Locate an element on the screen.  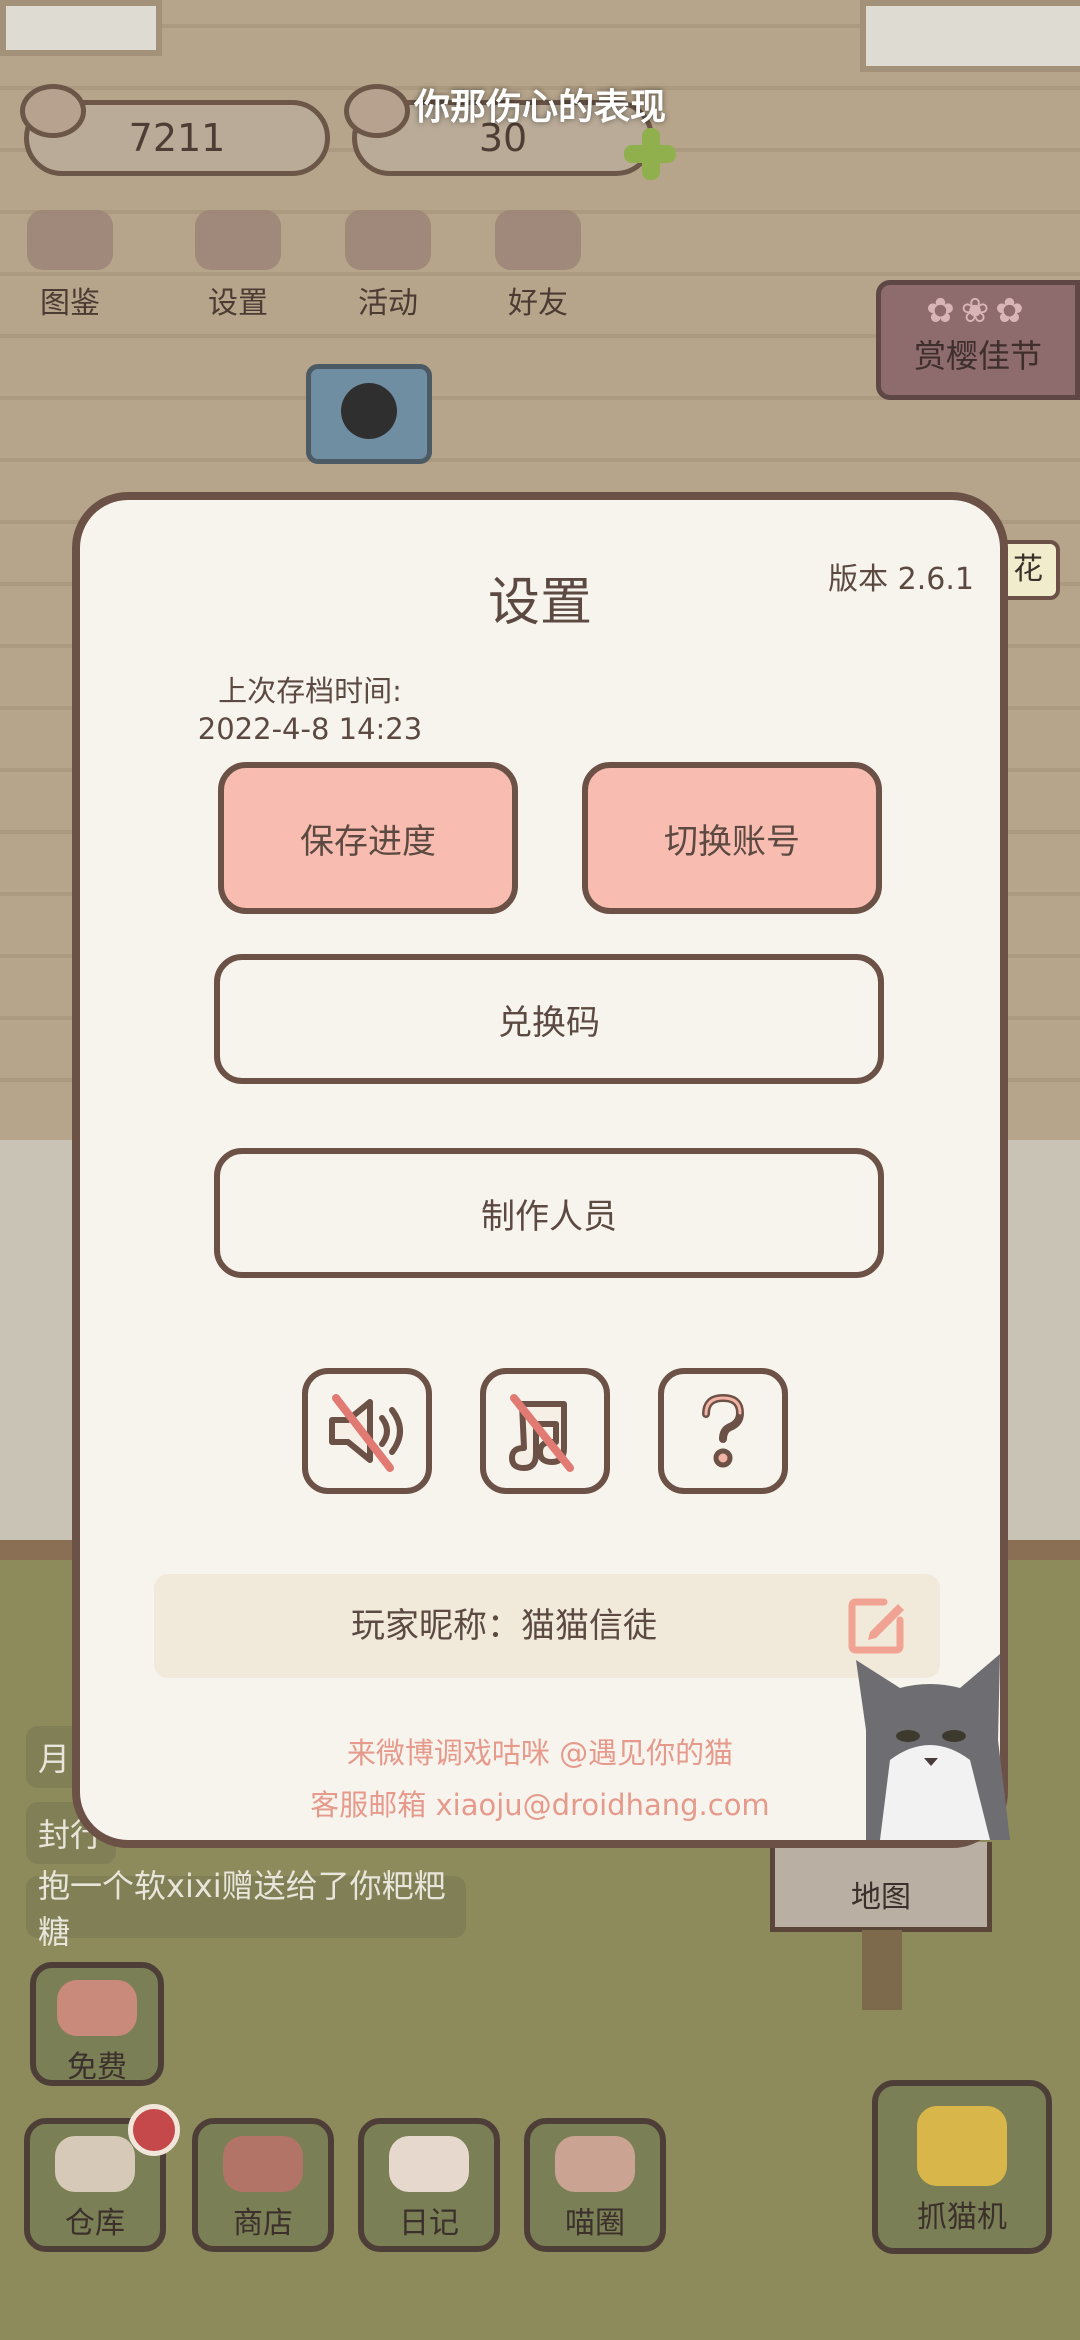
chat-text: 抱一个软xixi赠送给了你粑粑糖 is located at coordinates (242, 1909).